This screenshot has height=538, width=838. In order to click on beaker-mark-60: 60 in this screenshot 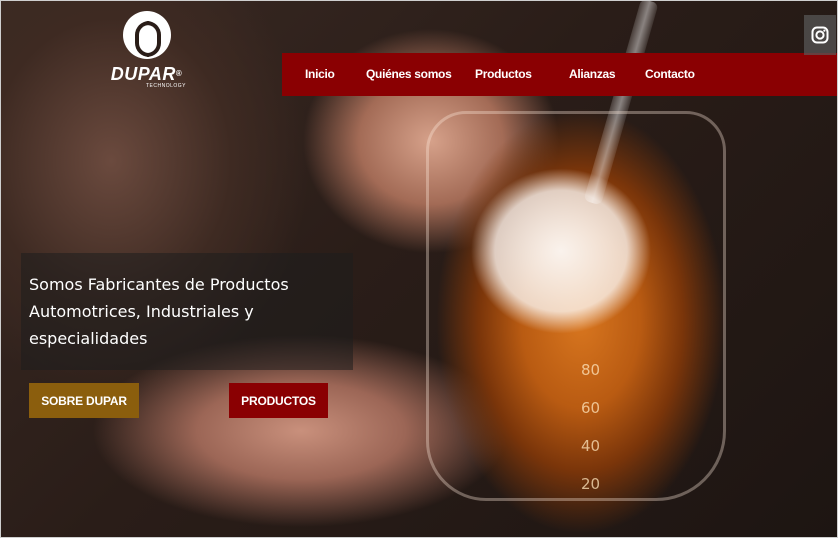, I will do `click(591, 408)`.